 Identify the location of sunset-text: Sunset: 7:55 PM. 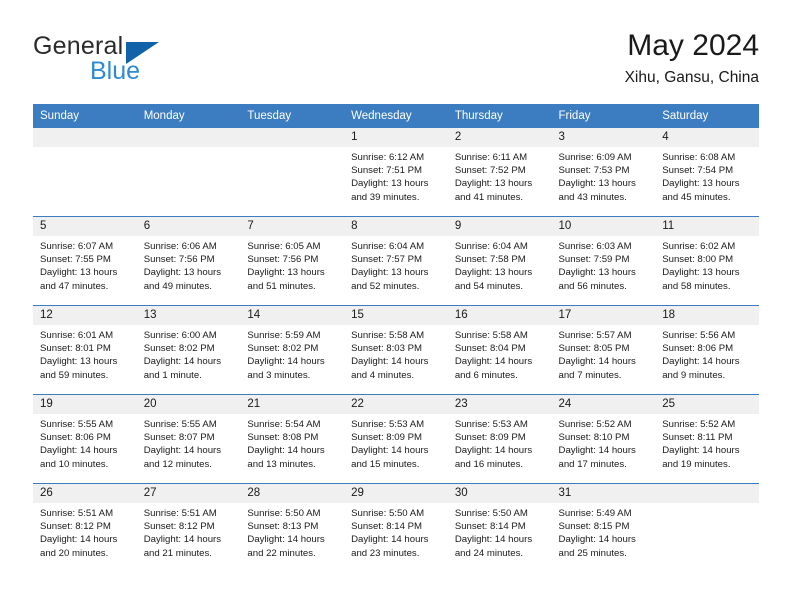
(75, 260).